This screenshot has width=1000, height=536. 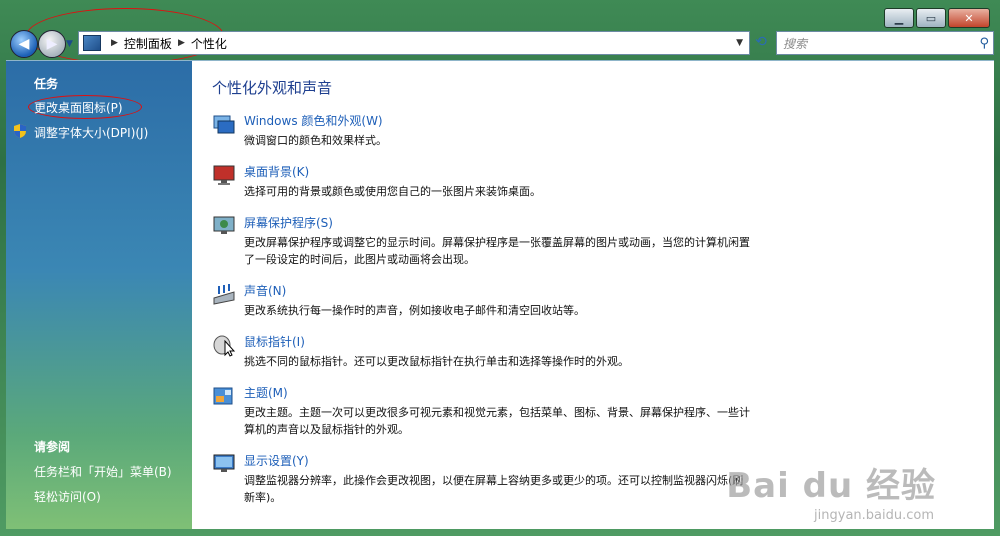 I want to click on tasks-heading: 任务, so click(x=46, y=84).